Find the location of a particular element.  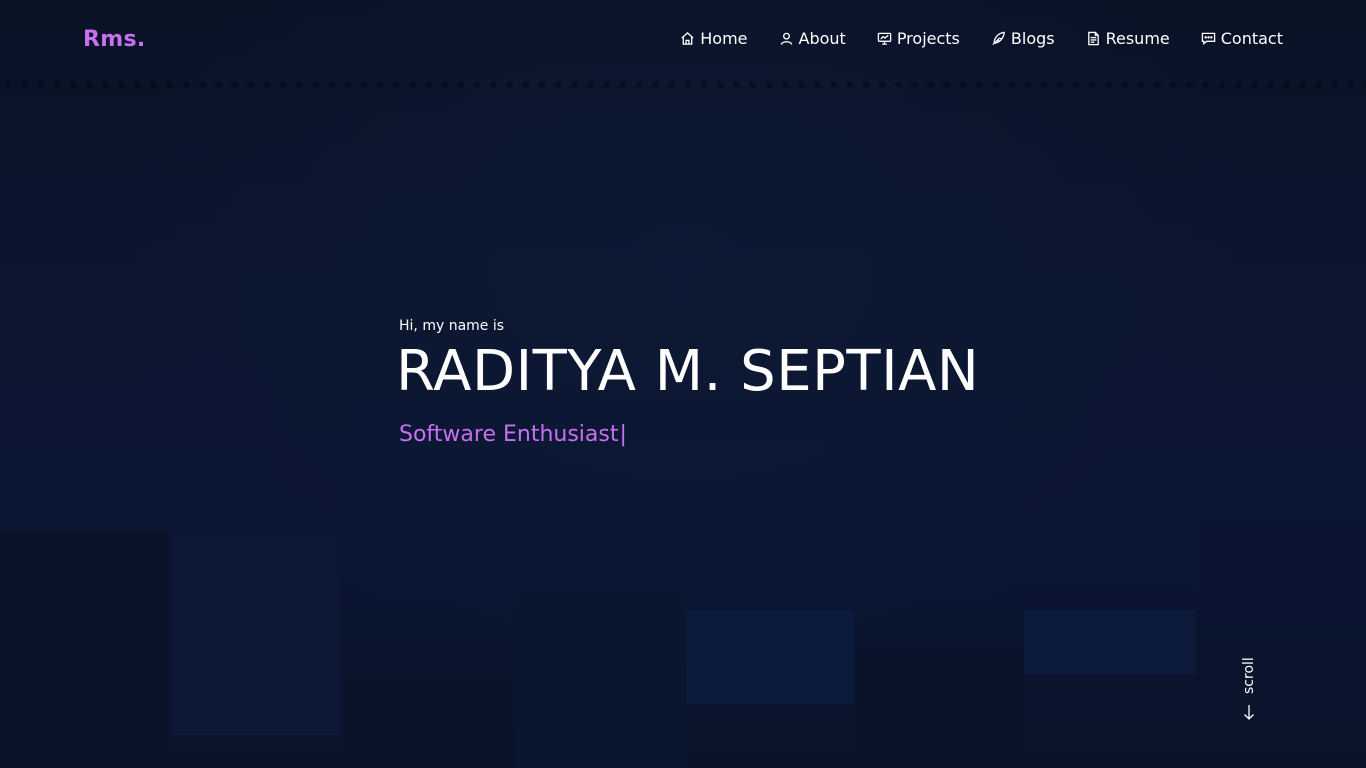

presentation-icon is located at coordinates (884, 38).